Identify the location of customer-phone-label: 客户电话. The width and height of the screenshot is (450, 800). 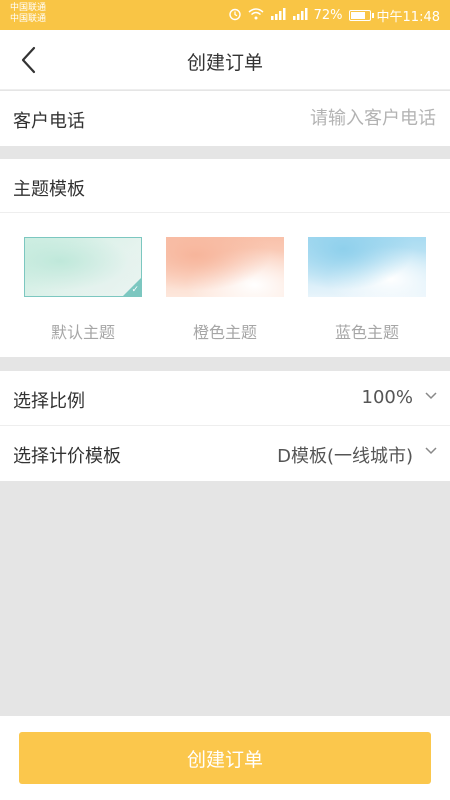
(49, 121).